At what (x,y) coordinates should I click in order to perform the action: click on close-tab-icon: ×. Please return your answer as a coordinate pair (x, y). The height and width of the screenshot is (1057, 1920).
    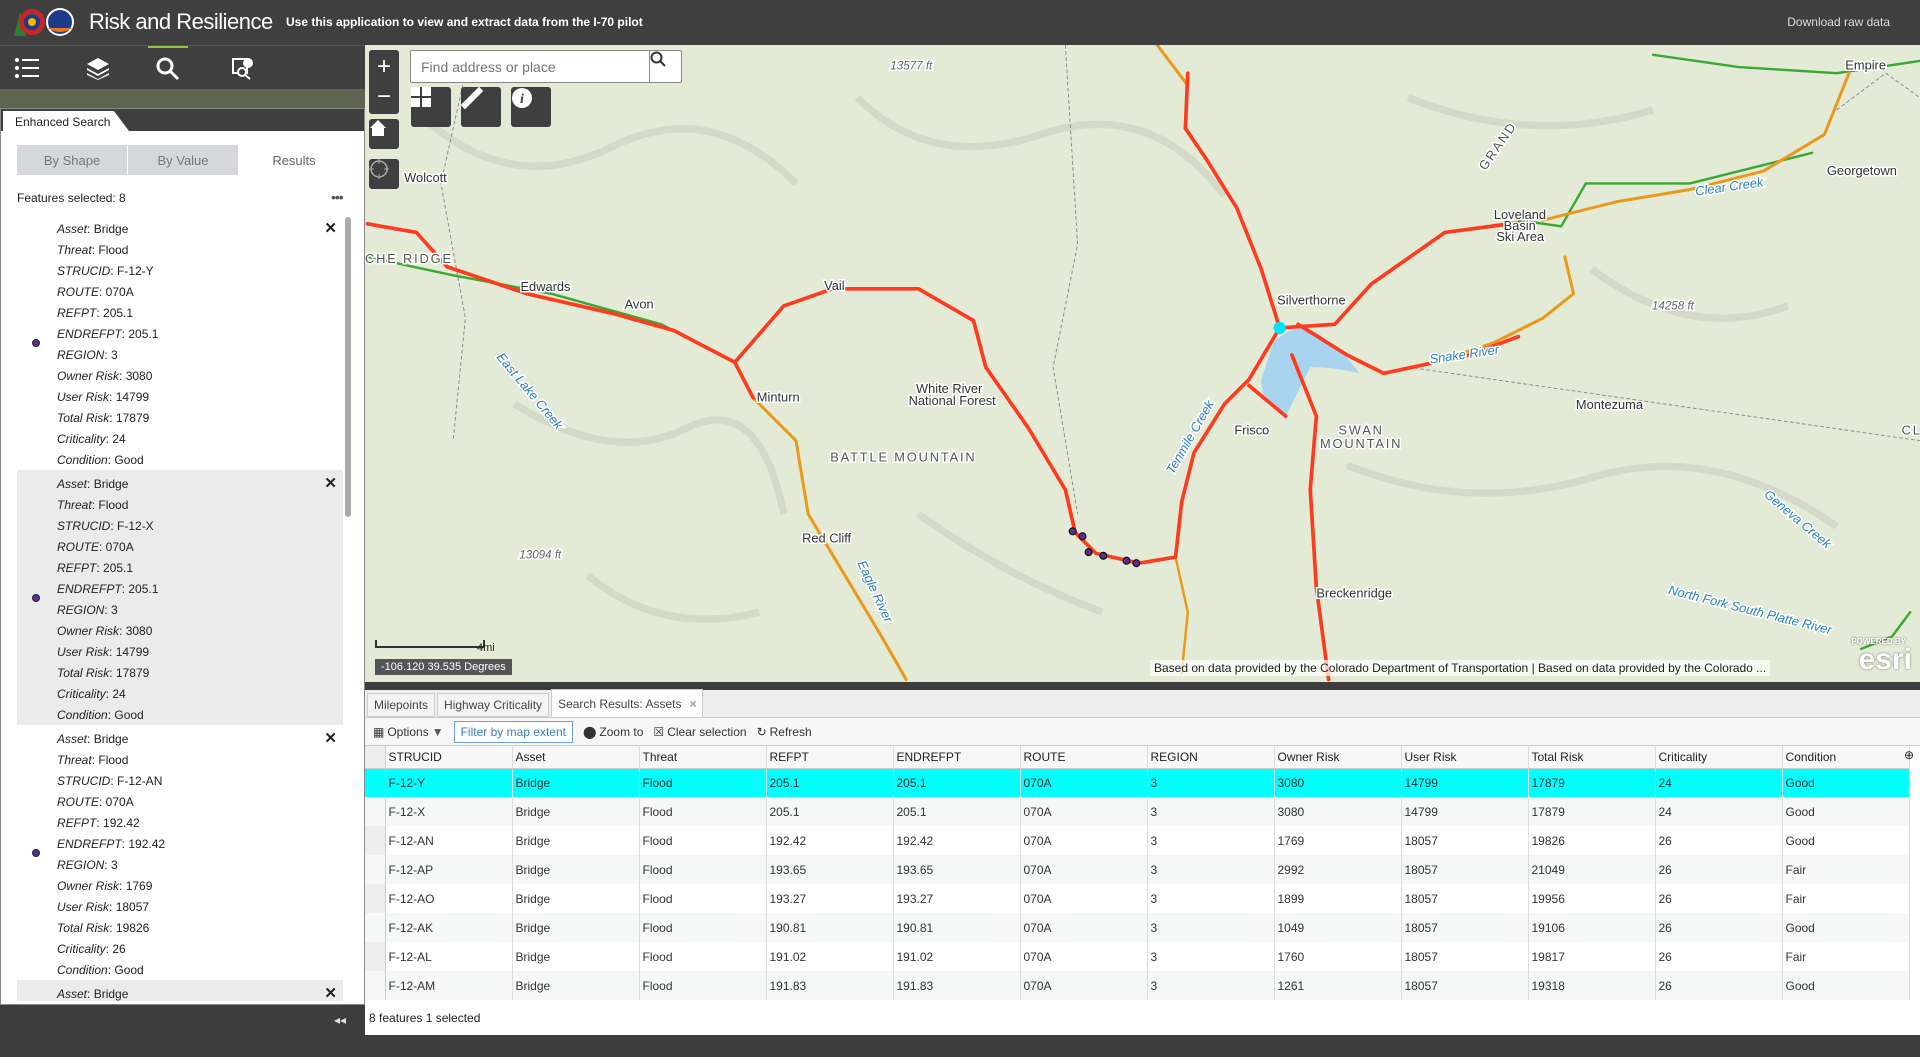
    Looking at the image, I should click on (692, 704).